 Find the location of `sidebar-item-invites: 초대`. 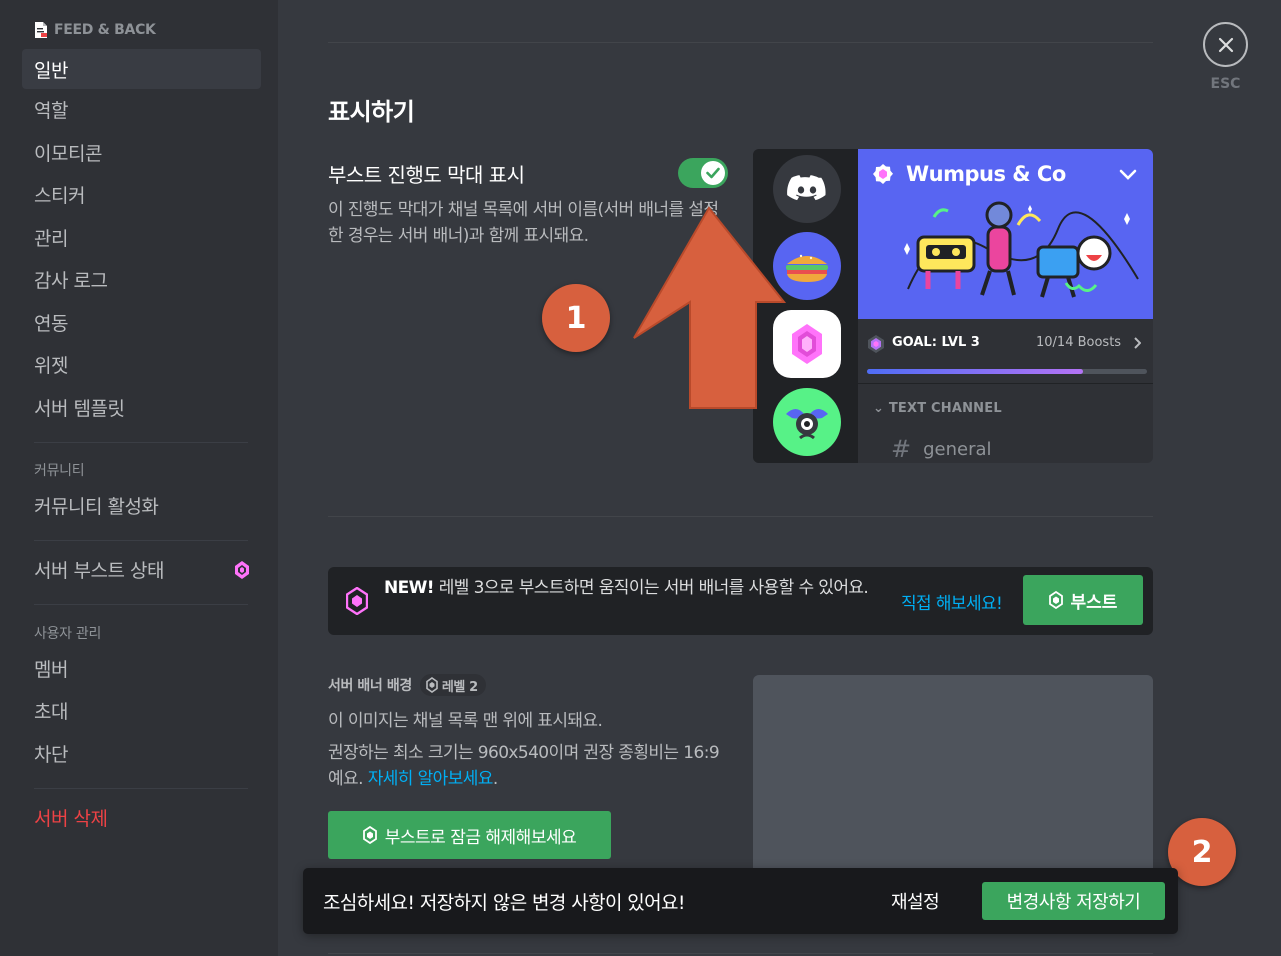

sidebar-item-invites: 초대 is located at coordinates (141, 710).